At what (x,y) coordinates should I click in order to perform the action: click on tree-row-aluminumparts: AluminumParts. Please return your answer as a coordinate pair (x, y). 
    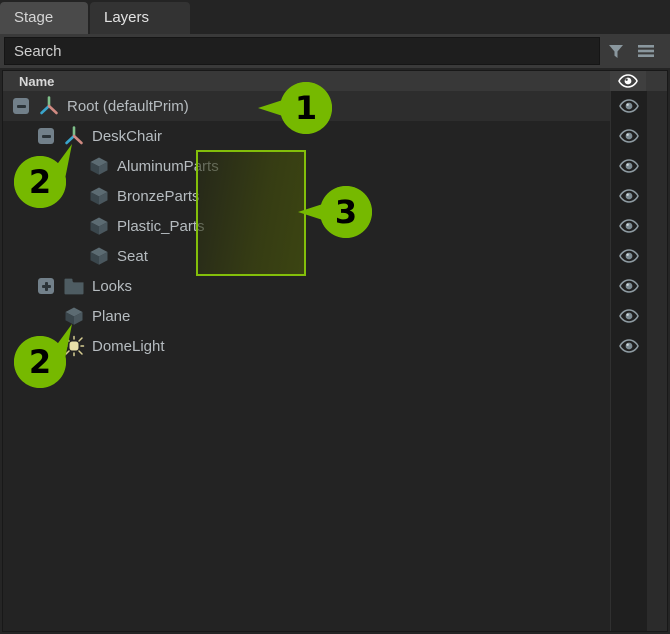
    Looking at the image, I should click on (306, 166).